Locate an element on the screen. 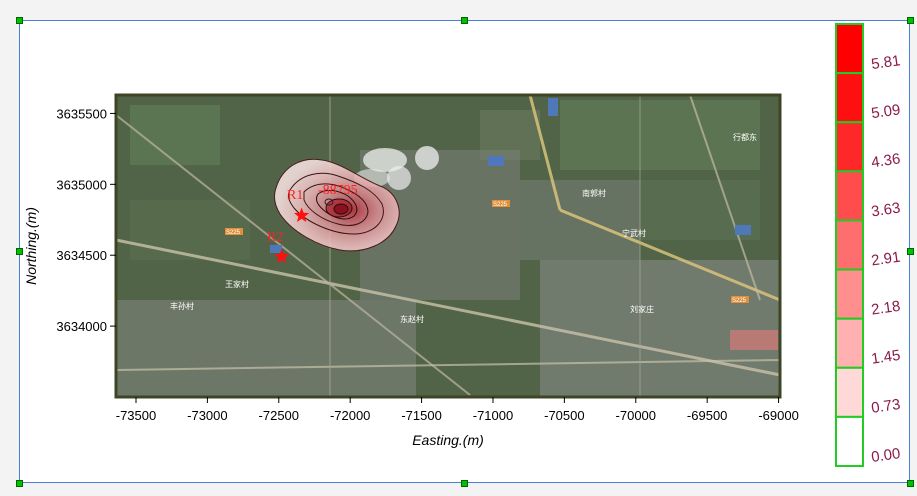  y-tick-label: 3635000 is located at coordinates (81, 184).